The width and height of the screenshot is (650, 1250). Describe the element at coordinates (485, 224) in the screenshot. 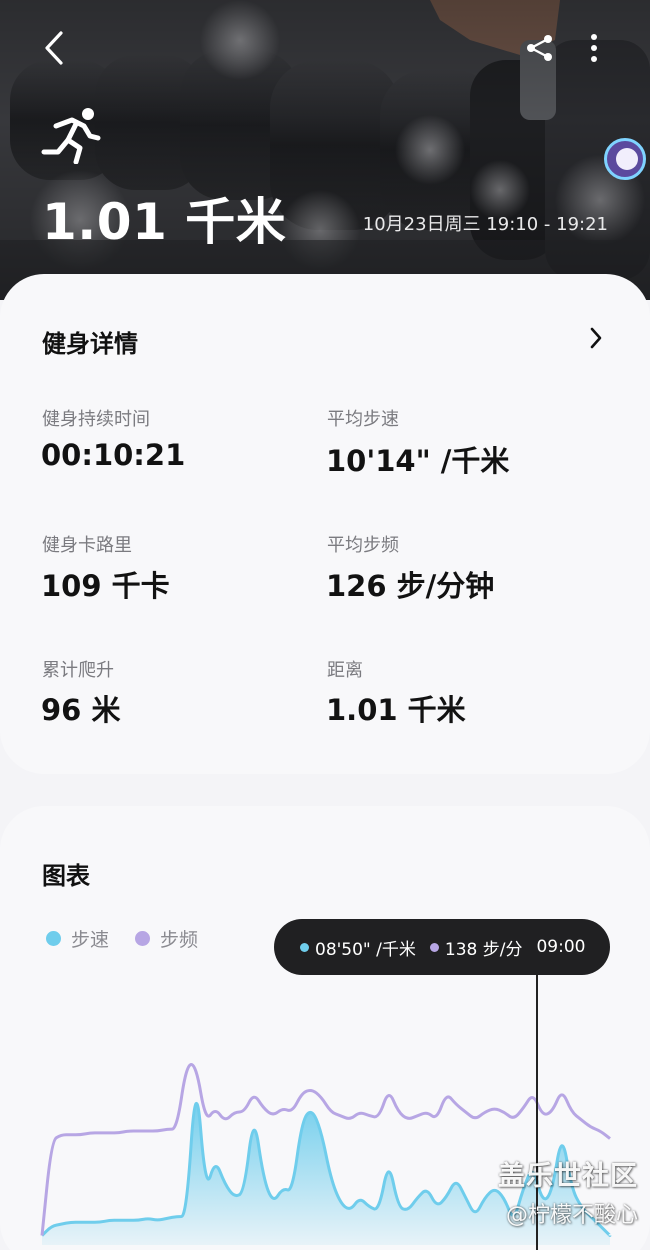

I see `workout-time-range: 10月23日周三 19:10 - 19:21` at that location.